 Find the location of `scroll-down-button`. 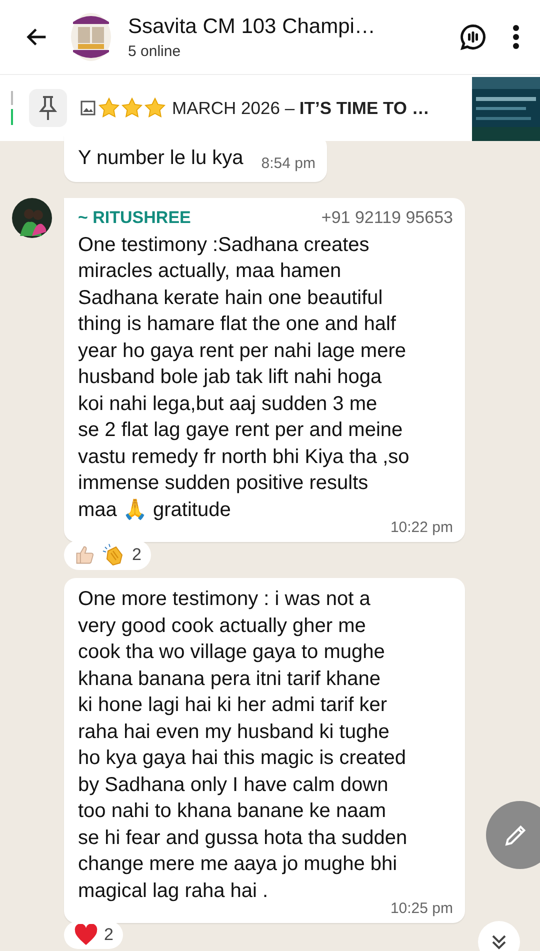

scroll-down-button is located at coordinates (499, 936).